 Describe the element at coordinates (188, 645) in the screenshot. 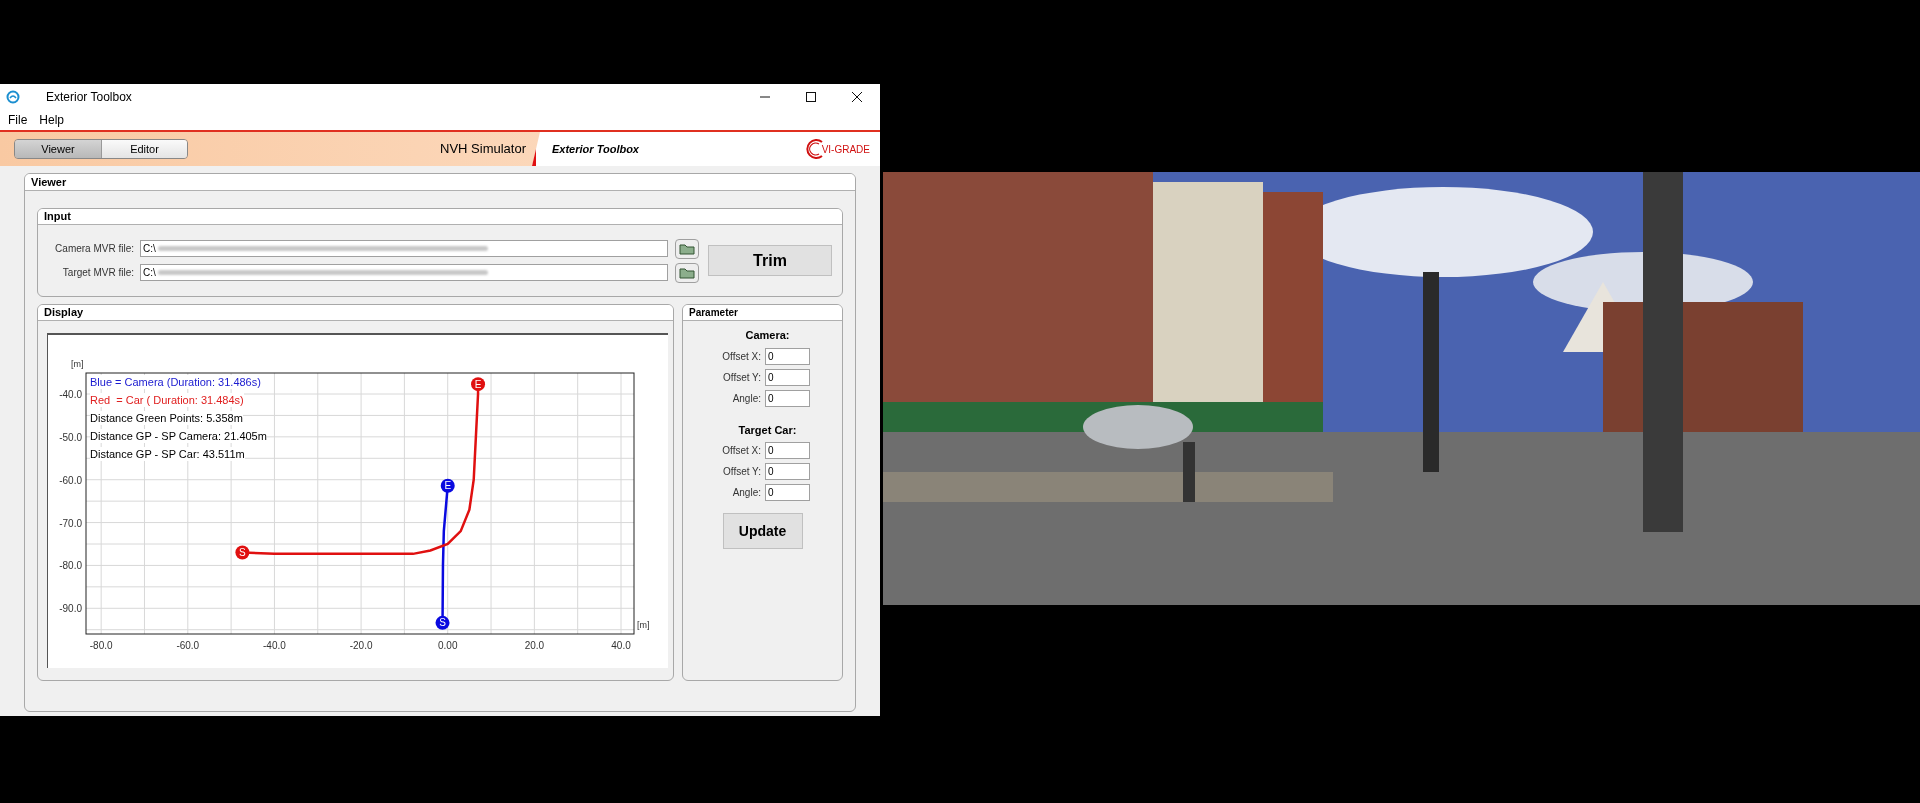

I see `x-tick-label: -60.0` at that location.